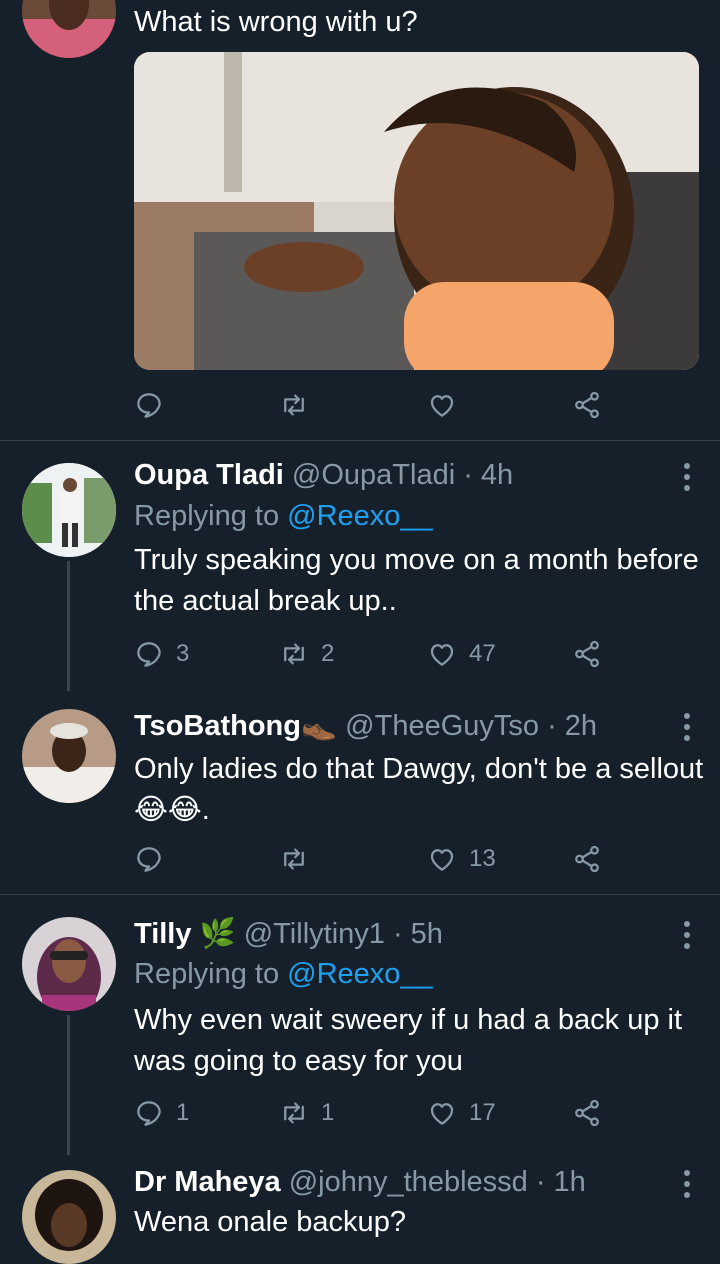  I want to click on retweet-button: 2, so click(306, 654).